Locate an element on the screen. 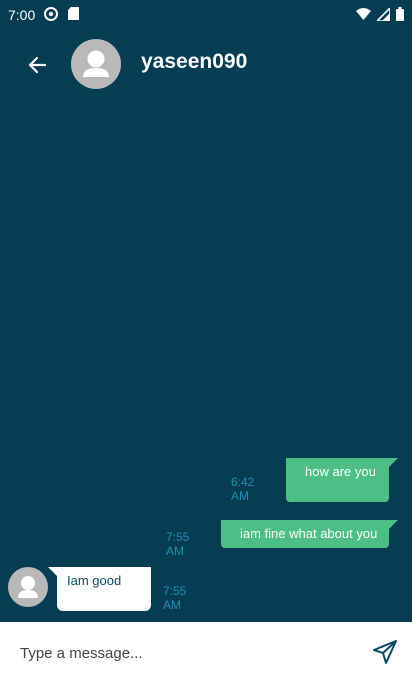 The image size is (412, 685). message-text: Iam good is located at coordinates (94, 580).